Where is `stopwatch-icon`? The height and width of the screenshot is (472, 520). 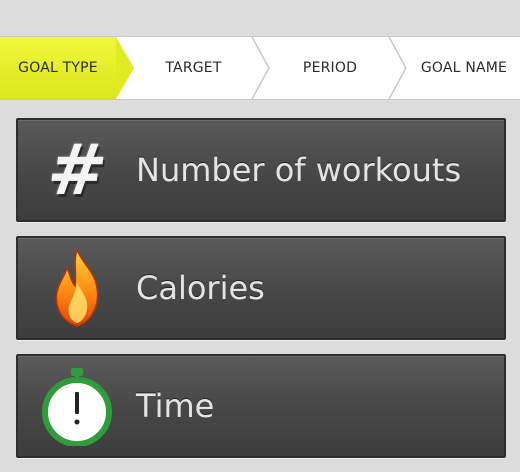
stopwatch-icon is located at coordinates (77, 406).